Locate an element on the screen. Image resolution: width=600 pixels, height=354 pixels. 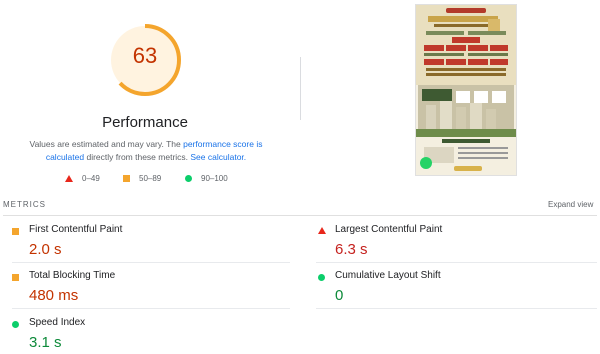
metric-label: Speed Index is located at coordinates (57, 322).